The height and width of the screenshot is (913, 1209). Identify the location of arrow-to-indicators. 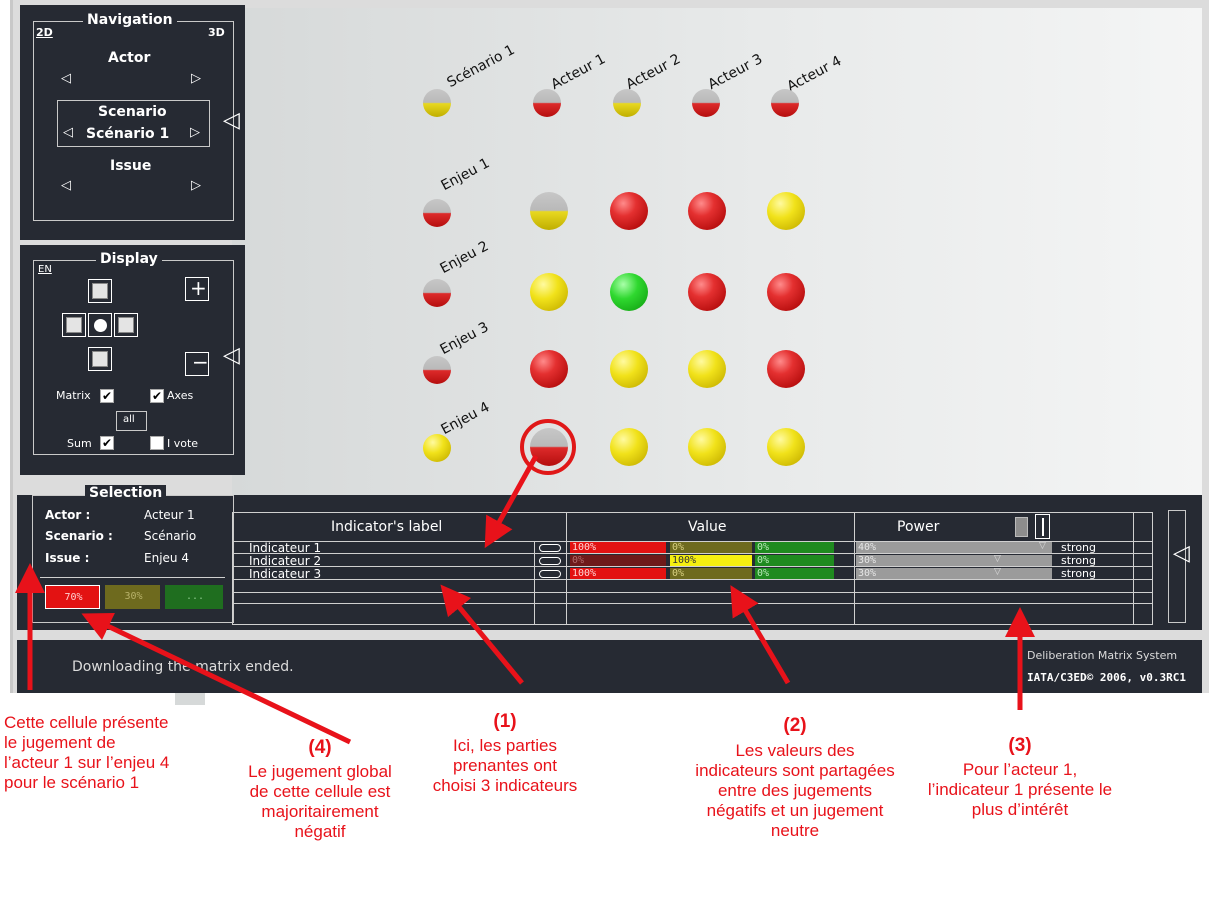
(482, 634).